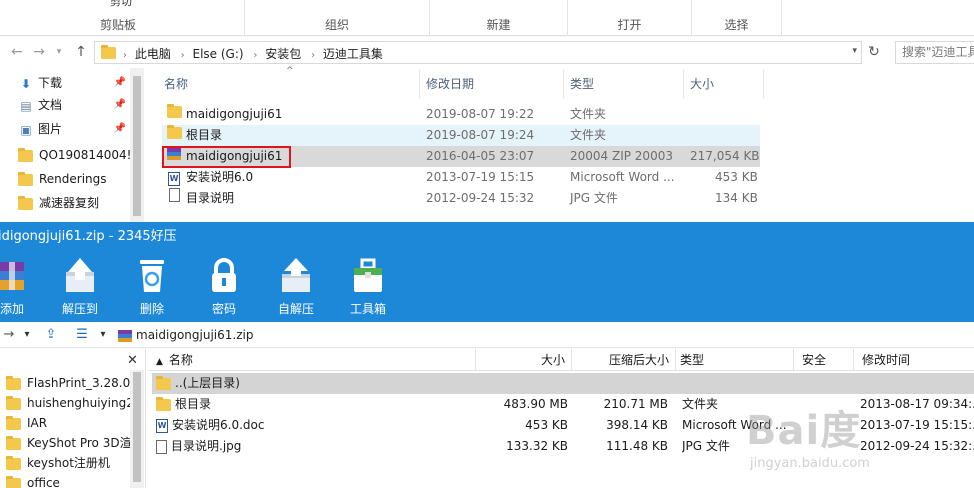  I want to click on up-level-icon: ⇪, so click(51, 335).